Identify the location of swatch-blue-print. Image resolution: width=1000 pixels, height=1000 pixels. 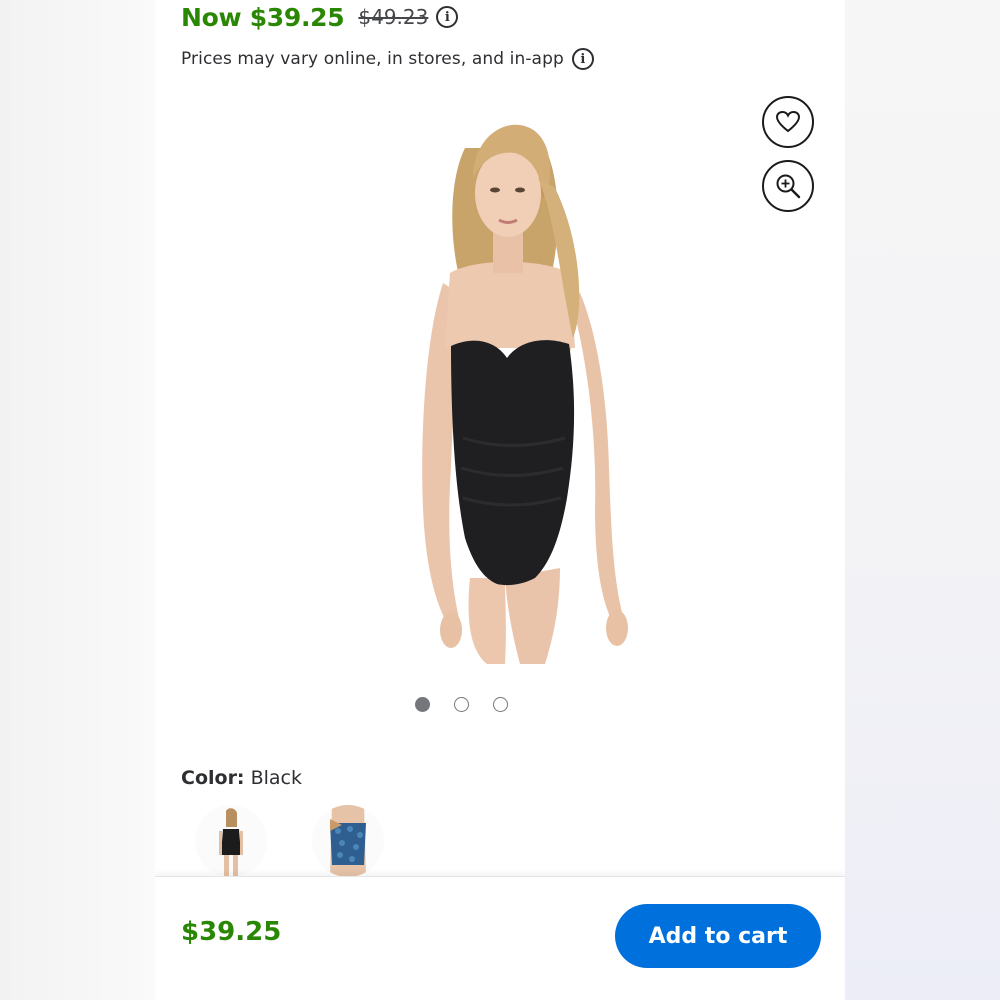
(348, 841).